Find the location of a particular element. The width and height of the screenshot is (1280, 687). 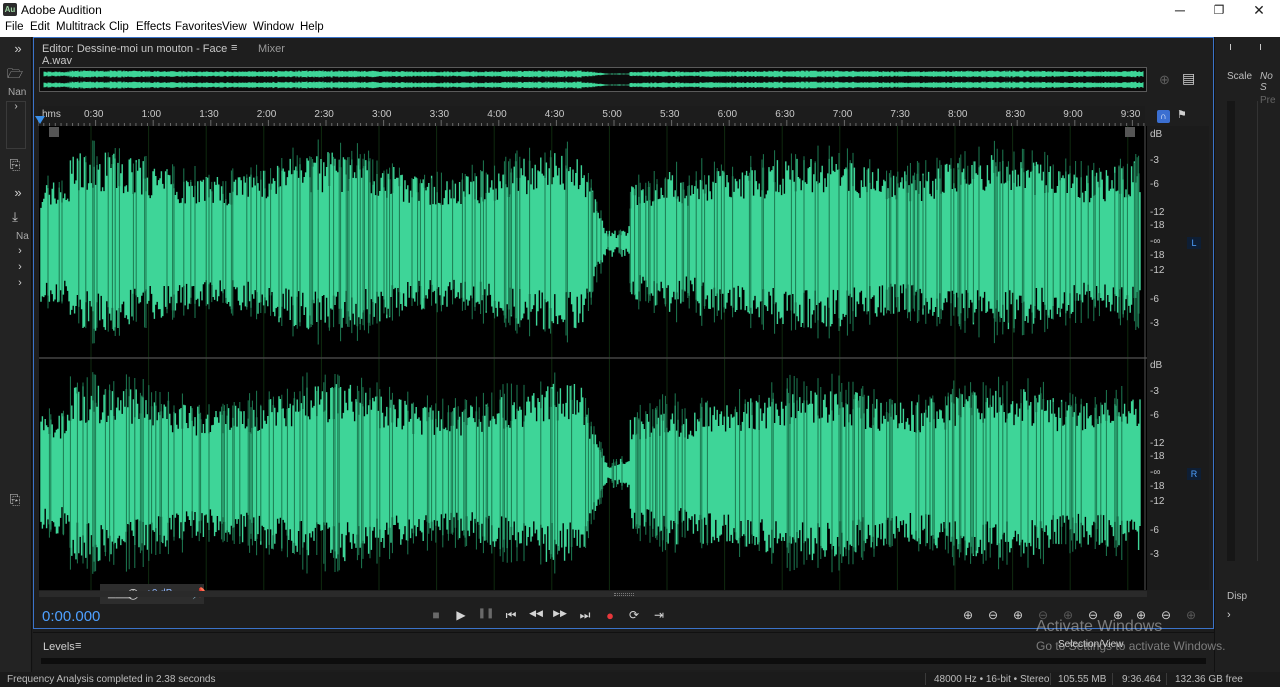

left-dock: » 🗁 Nan › ⎘ » ⤓ Na › › › ⎘ is located at coordinates (16, 354).